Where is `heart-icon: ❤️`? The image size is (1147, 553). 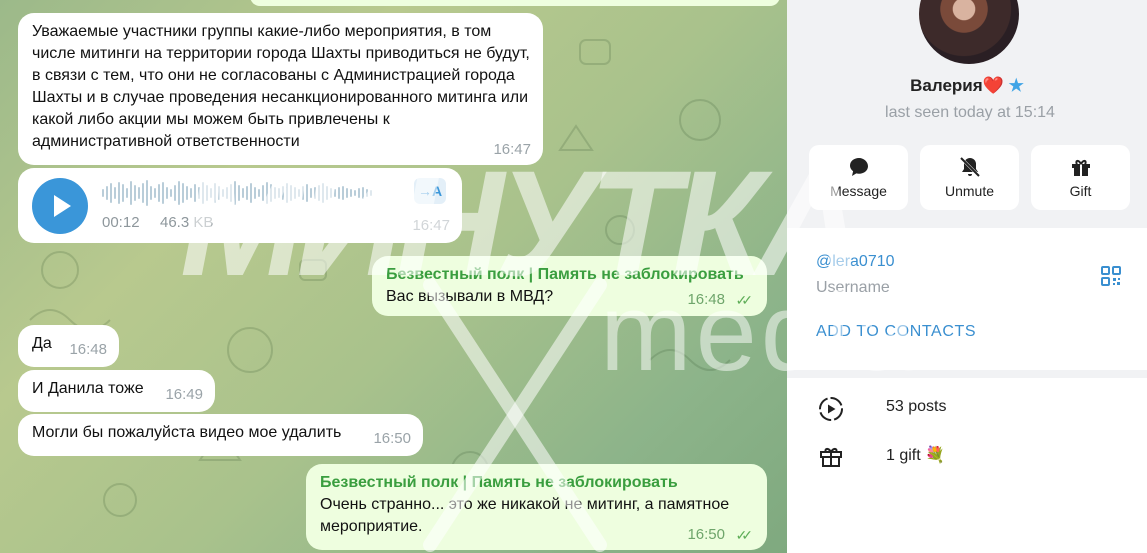
heart-icon: ❤️ is located at coordinates (993, 85).